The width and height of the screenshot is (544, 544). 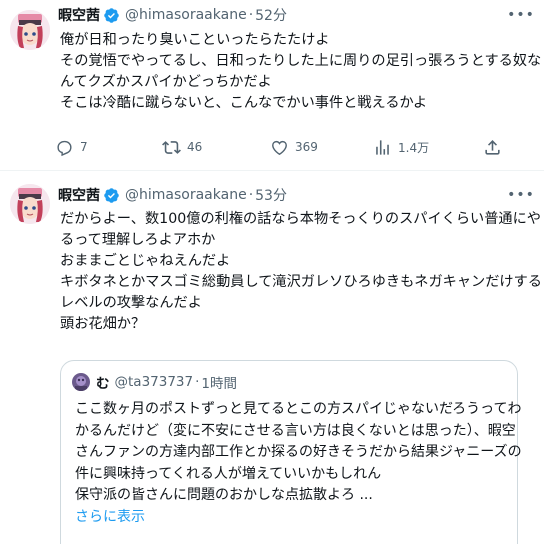 I want to click on quoted-avatar-image, so click(x=81, y=382).